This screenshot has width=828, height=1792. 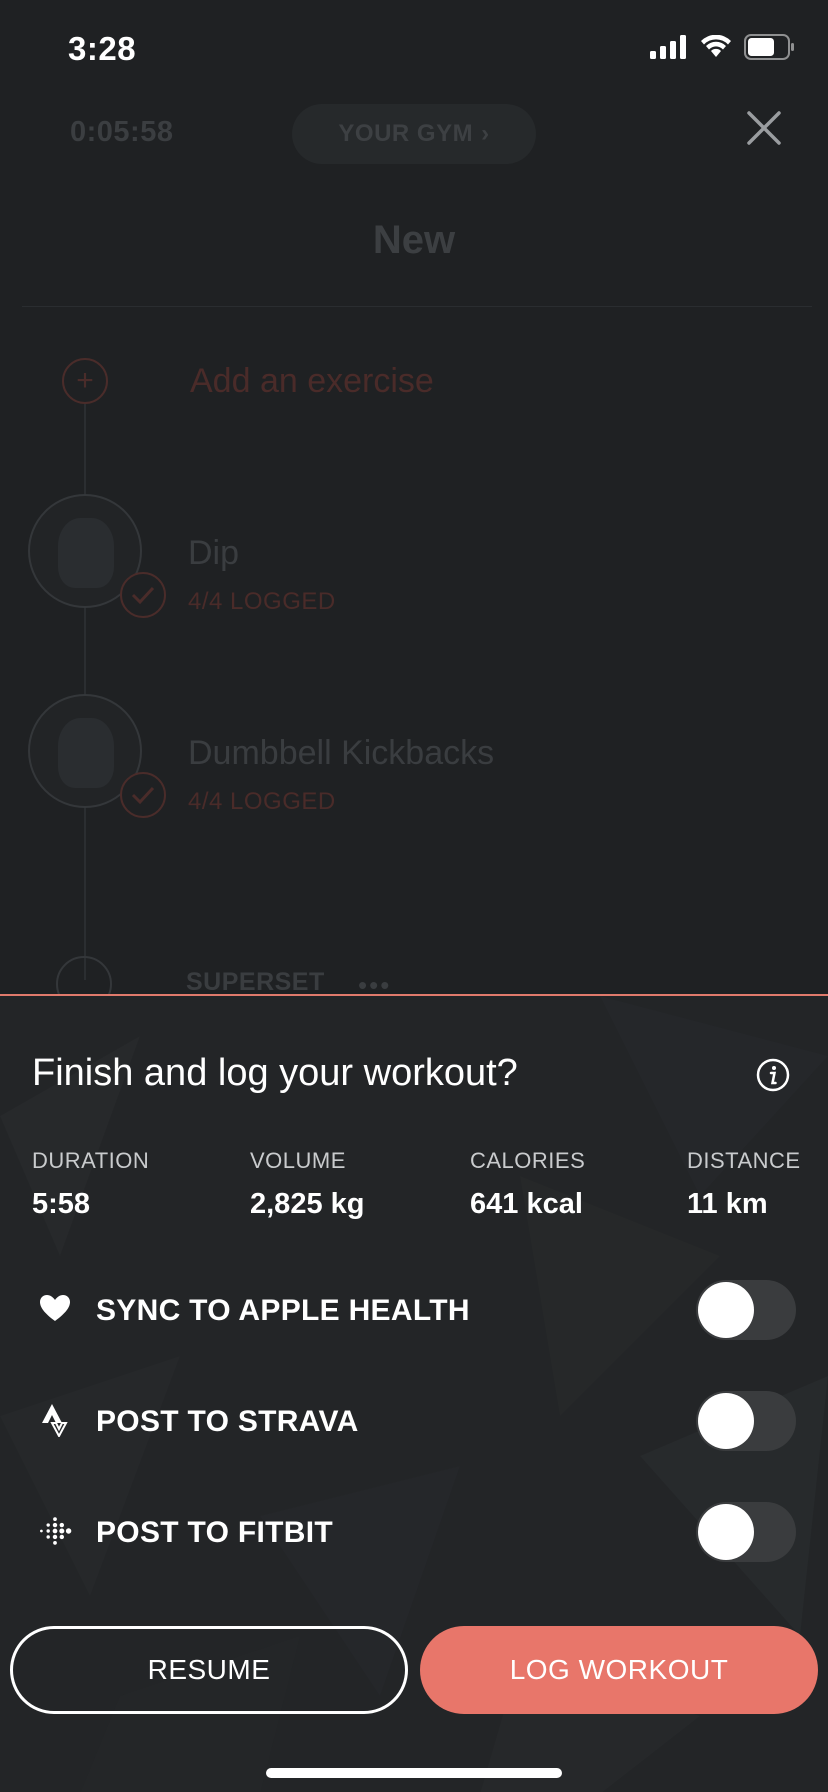 What do you see at coordinates (744, 1160) in the screenshot?
I see `stat-label: DISTANCE` at bounding box center [744, 1160].